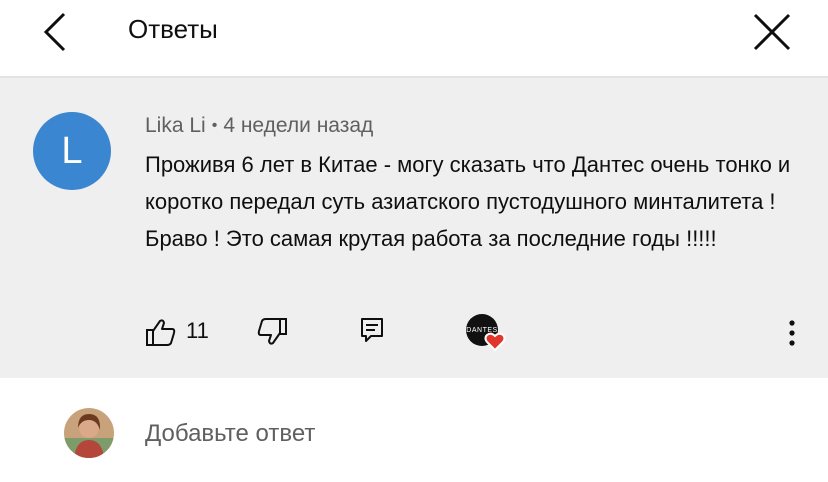  What do you see at coordinates (272, 332) in the screenshot?
I see `dislike-icon` at bounding box center [272, 332].